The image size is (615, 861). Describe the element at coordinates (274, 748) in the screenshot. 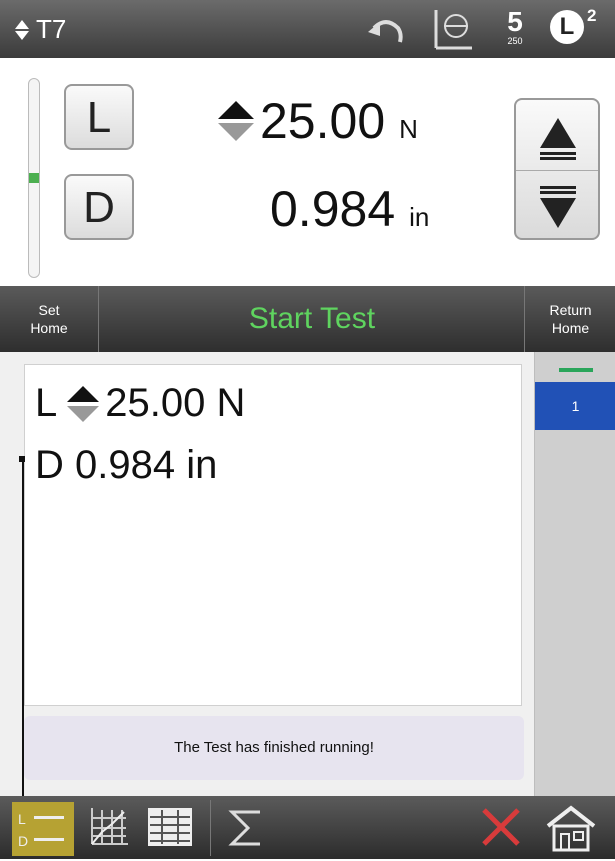

I see `status-message: The Test has finished running!` at that location.